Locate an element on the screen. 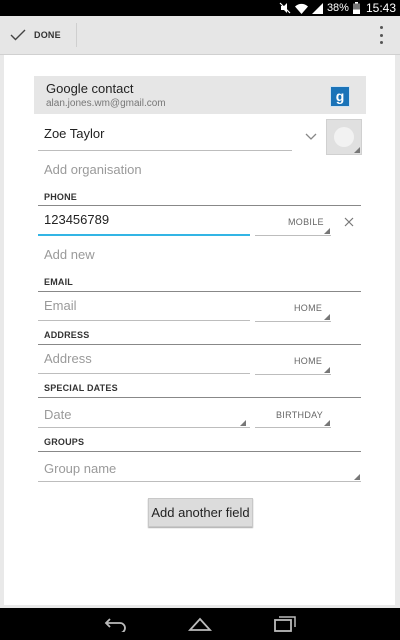 This screenshot has width=400, height=640. name-underline is located at coordinates (165, 150).